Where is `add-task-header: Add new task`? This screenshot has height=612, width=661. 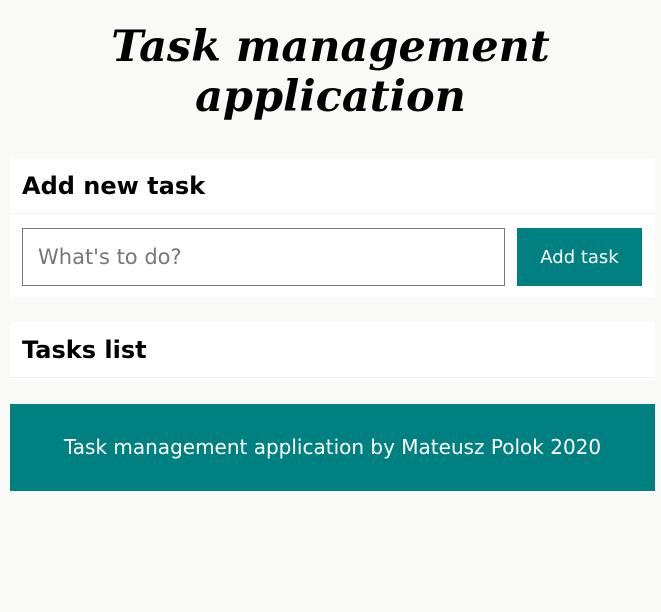 add-task-header: Add new task is located at coordinates (332, 186).